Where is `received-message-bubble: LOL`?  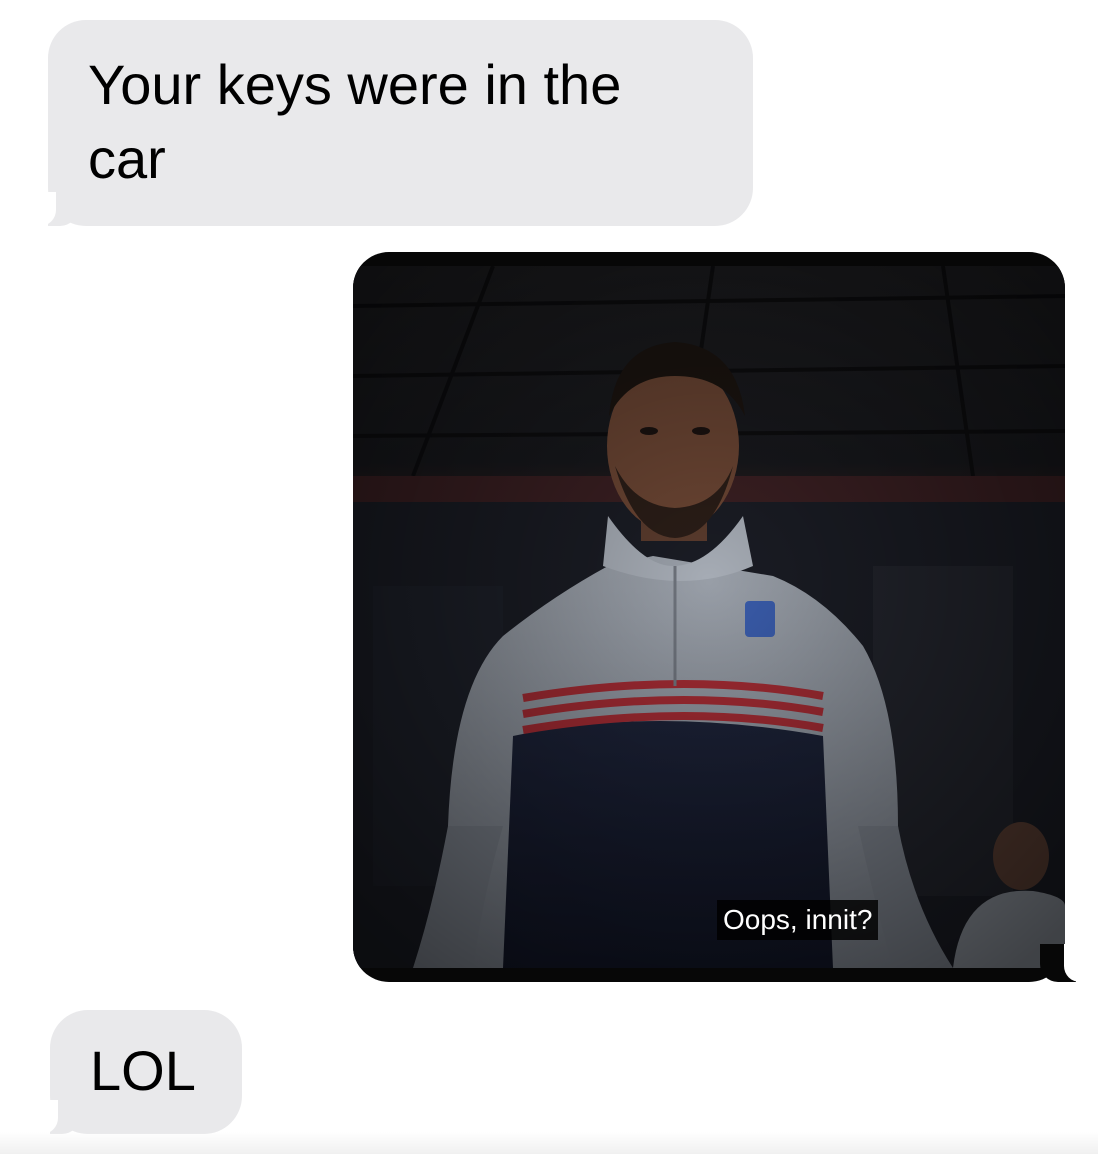 received-message-bubble: LOL is located at coordinates (139, 1072).